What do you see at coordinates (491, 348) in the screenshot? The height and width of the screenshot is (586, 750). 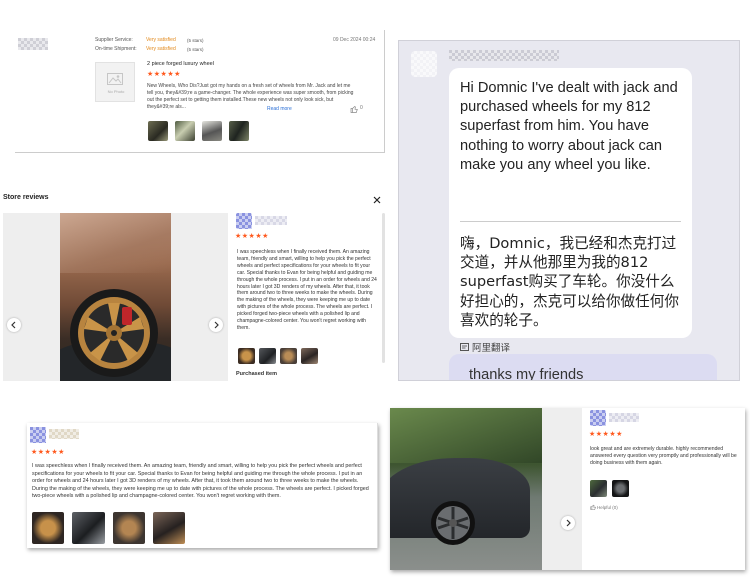 I see `translate-label: 阿里翻译` at bounding box center [491, 348].